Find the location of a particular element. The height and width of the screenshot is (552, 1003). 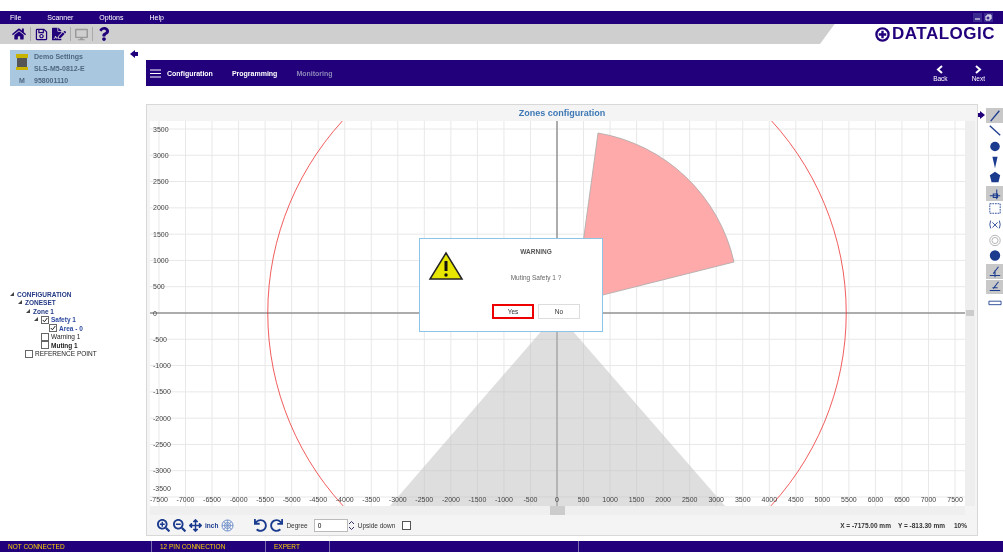

zoom-out-icon is located at coordinates (179, 525).